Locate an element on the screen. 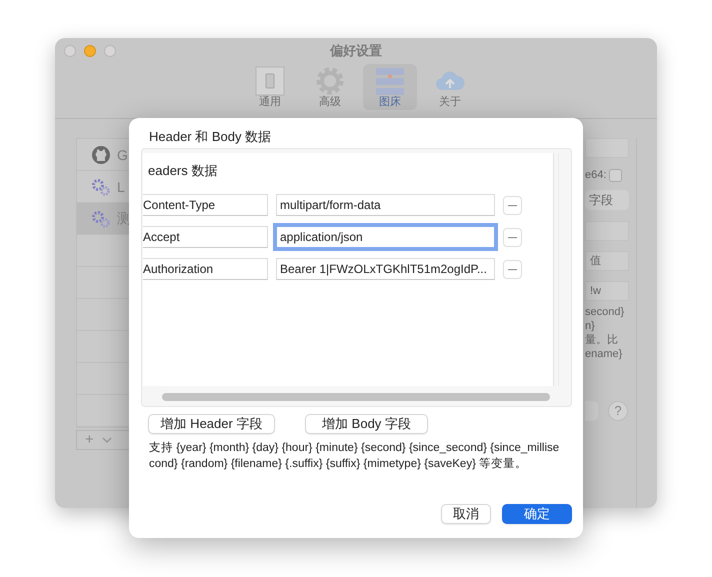 Image resolution: width=712 pixels, height=577 pixels. header-key-field: Content-Type is located at coordinates (205, 205).